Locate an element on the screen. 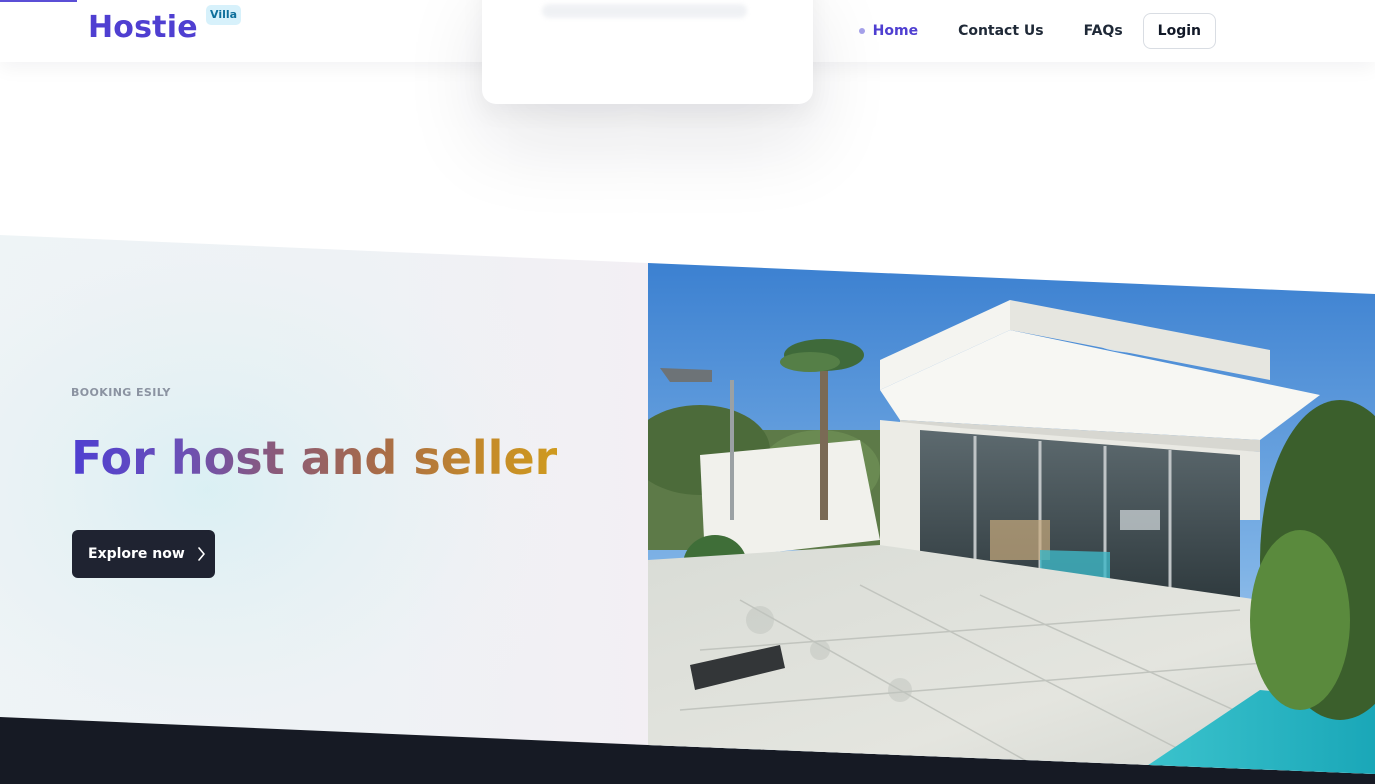  chevron-right-icon is located at coordinates (201, 554).